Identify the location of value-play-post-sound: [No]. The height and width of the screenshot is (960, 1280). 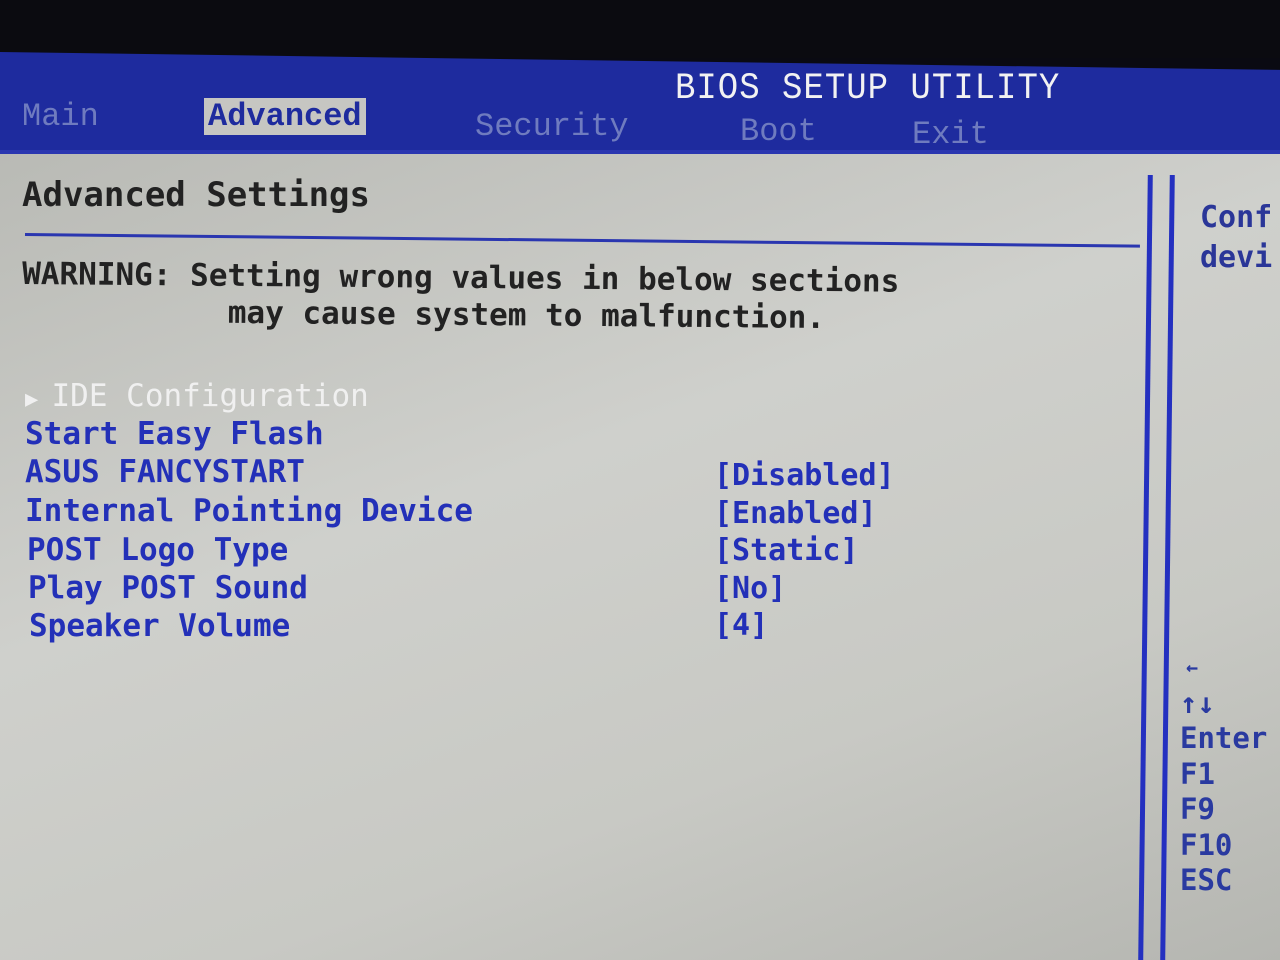
(750, 588).